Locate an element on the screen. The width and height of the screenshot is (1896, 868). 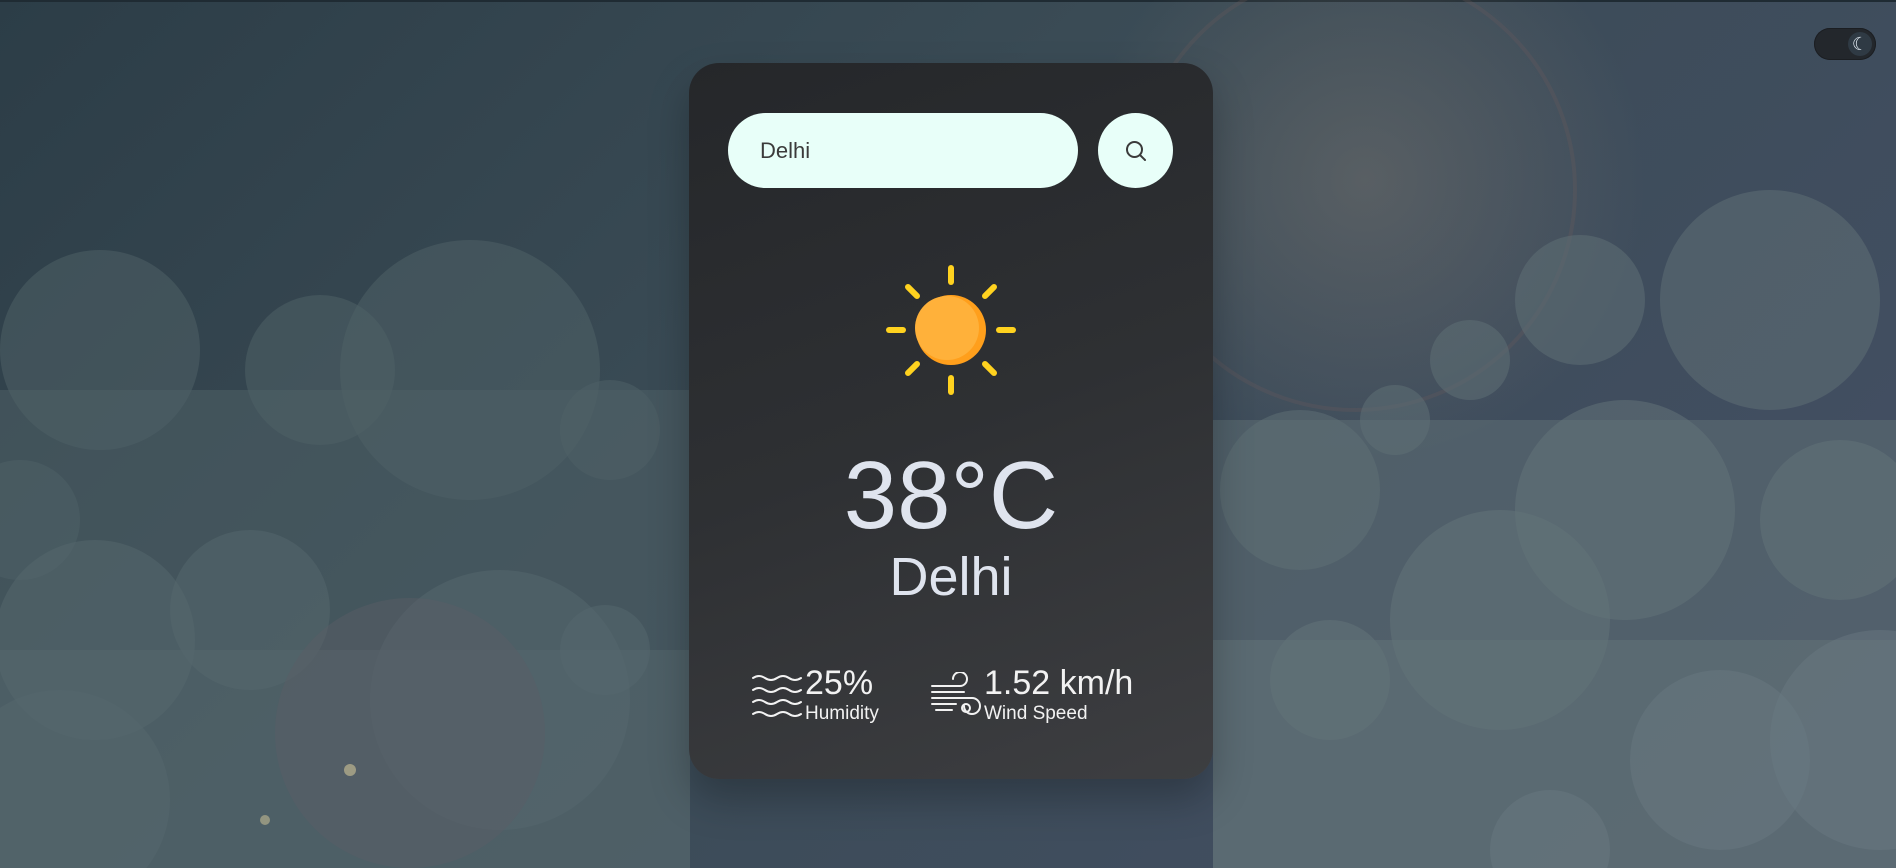
wind-icon is located at coordinates (956, 693).